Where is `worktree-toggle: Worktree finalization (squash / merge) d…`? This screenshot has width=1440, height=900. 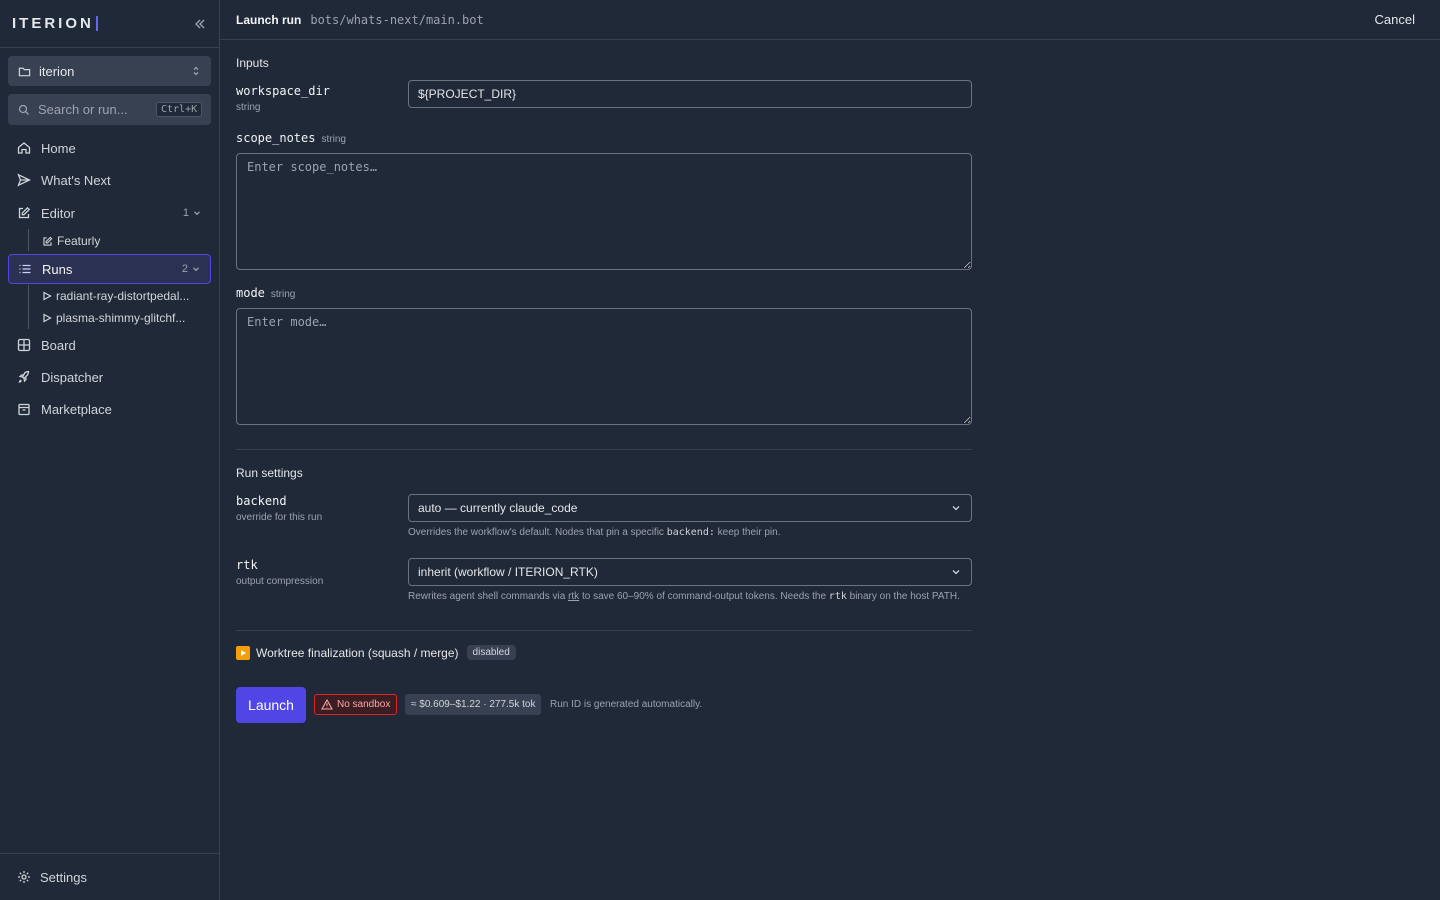 worktree-toggle: Worktree finalization (squash / merge) d… is located at coordinates (376, 652).